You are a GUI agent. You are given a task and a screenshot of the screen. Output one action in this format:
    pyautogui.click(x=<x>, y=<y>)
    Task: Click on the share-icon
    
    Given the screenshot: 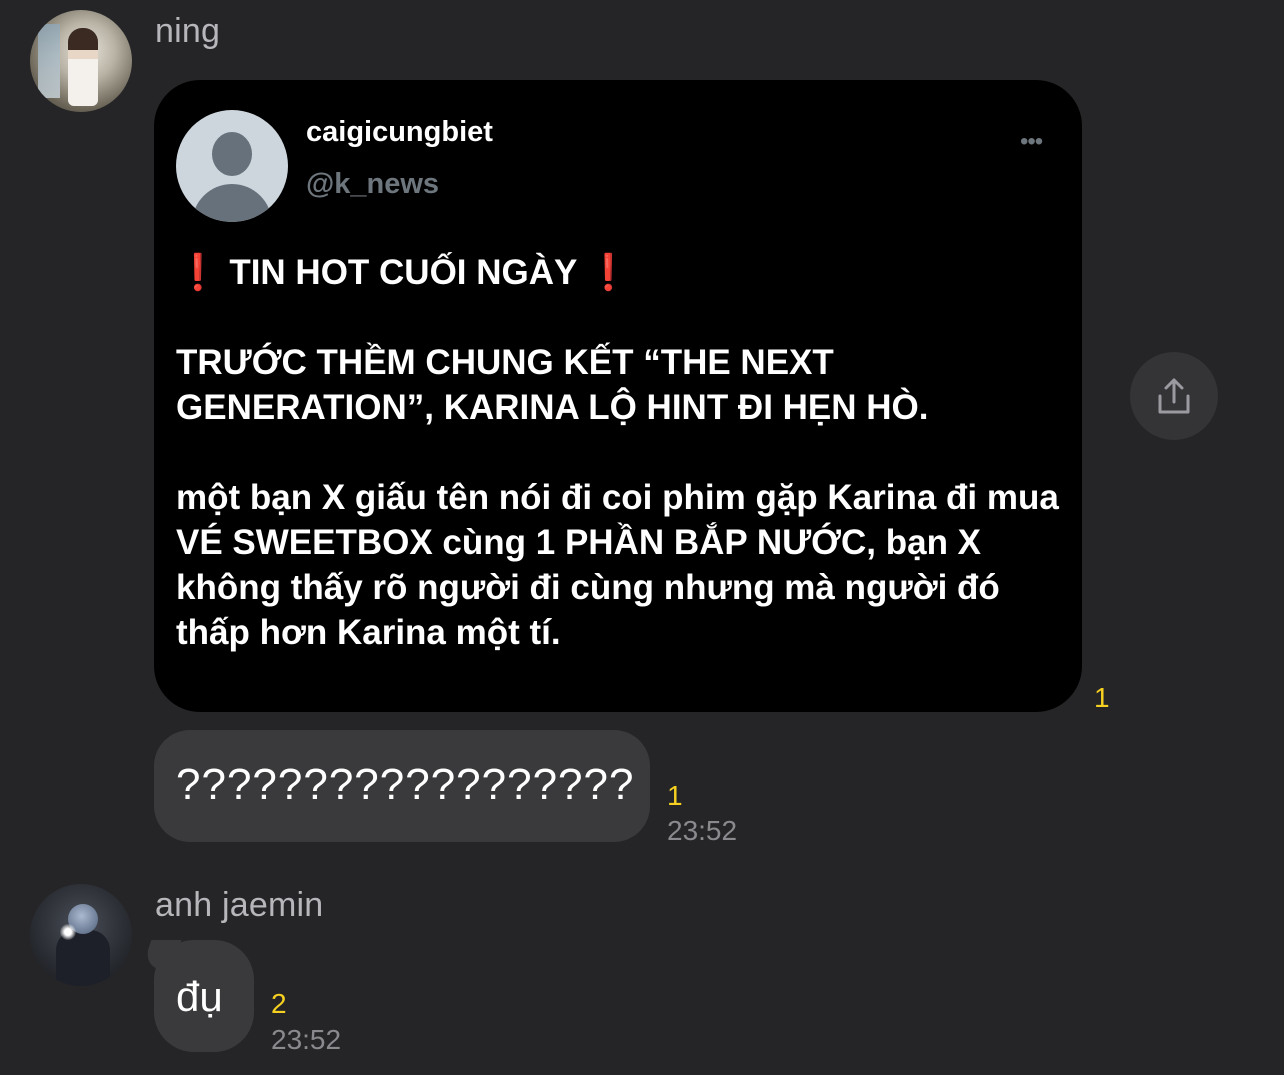 What is the action you would take?
    pyautogui.click(x=1174, y=396)
    